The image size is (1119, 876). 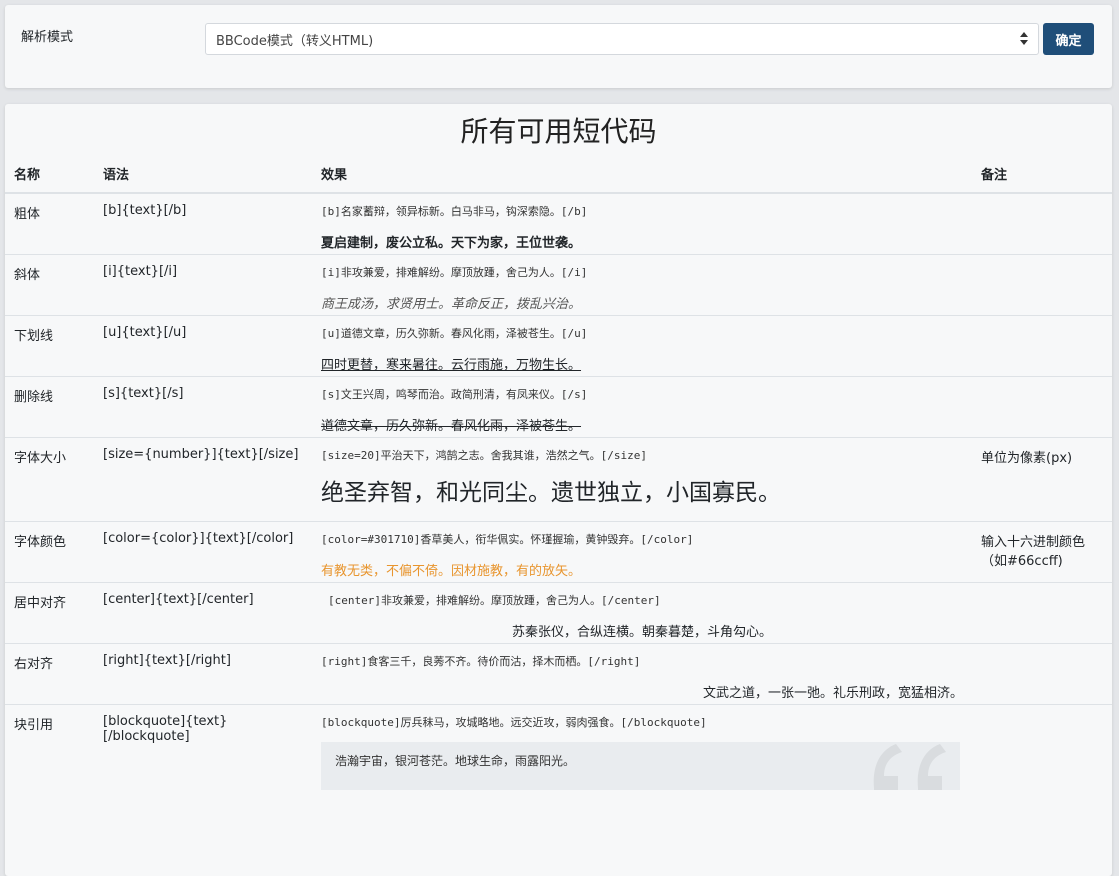 What do you see at coordinates (1042, 479) in the screenshot?
I see `row-note: 单位为像素(px)` at bounding box center [1042, 479].